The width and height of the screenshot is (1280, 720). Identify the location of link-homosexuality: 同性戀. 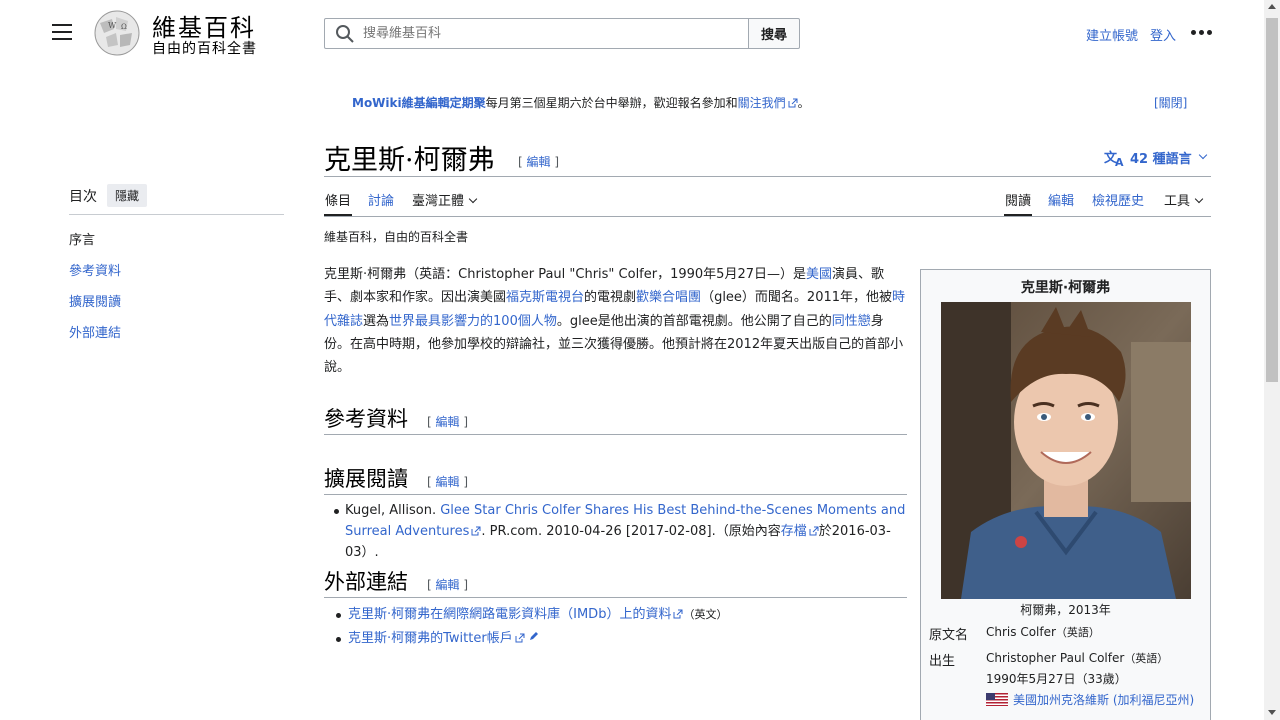
(851, 321).